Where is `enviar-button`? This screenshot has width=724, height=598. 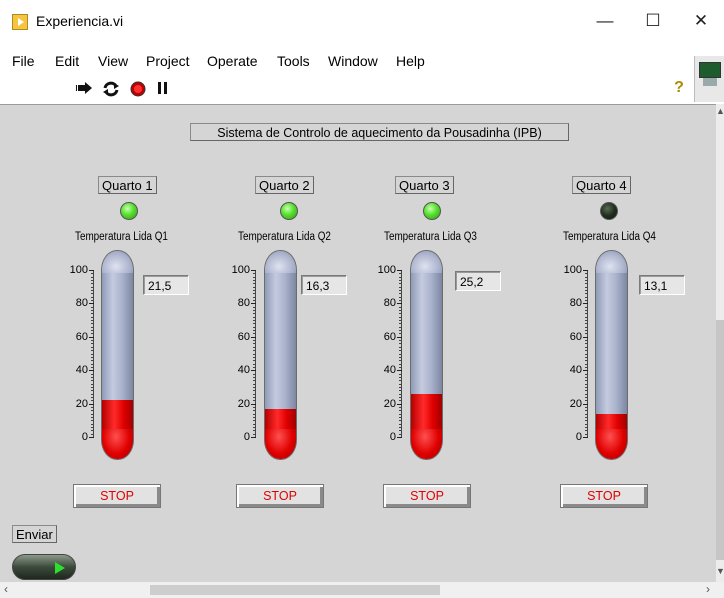 enviar-button is located at coordinates (44, 567).